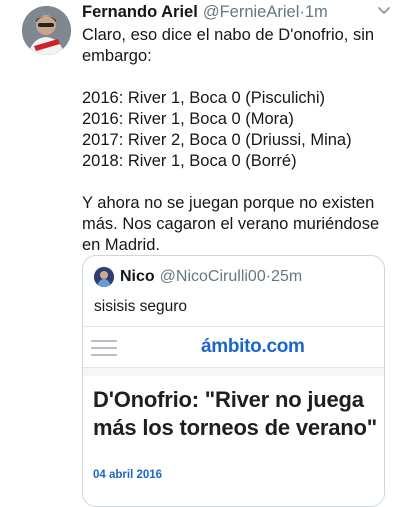 The height and width of the screenshot is (507, 407). Describe the element at coordinates (316, 12) in the screenshot. I see `tweet-time: 1m` at that location.